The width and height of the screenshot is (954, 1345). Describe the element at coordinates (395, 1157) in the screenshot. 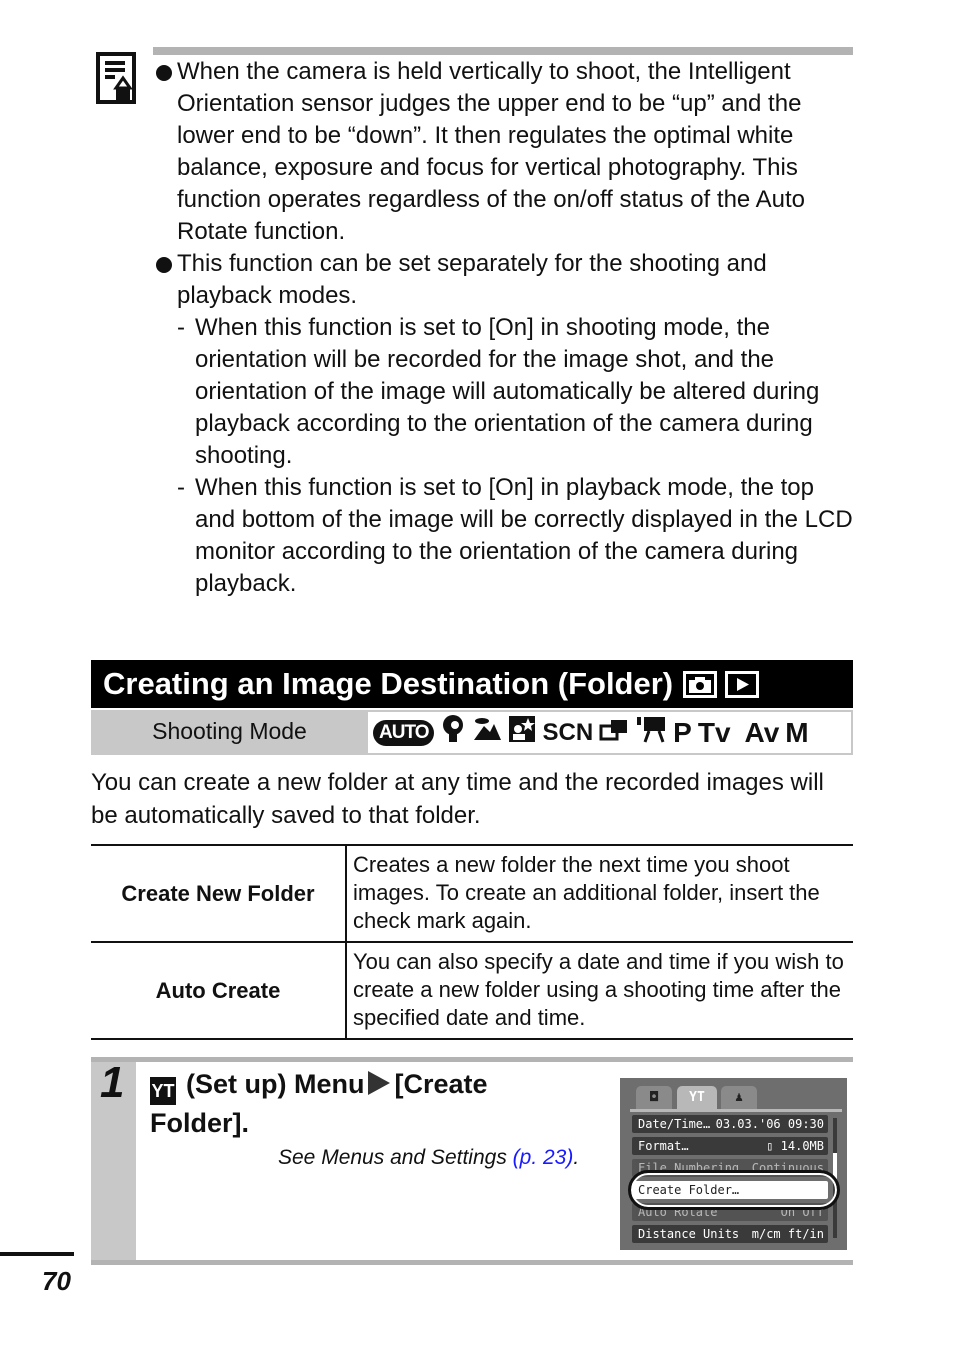

I see `see-text: See Menus and Settings` at that location.